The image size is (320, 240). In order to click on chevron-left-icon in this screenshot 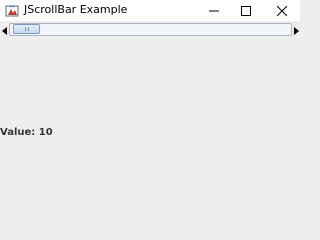, I will do `click(4, 29)`.